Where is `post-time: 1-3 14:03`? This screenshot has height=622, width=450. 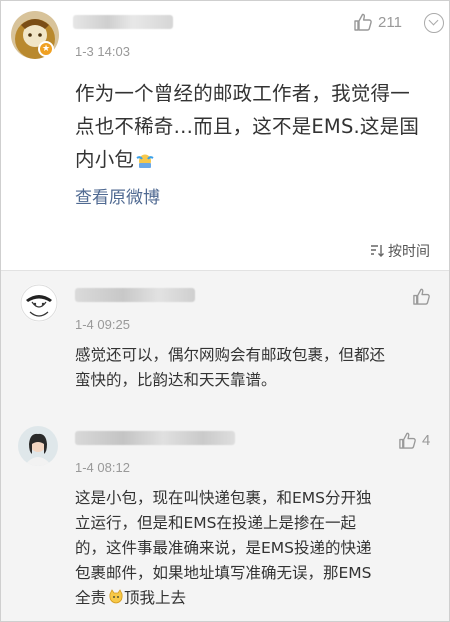
post-time: 1-3 14:03 is located at coordinates (102, 51).